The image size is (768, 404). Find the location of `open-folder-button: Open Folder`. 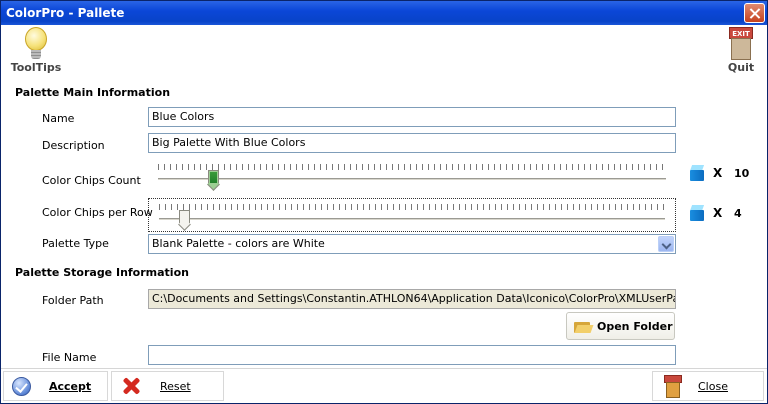

open-folder-button: Open Folder is located at coordinates (620, 326).